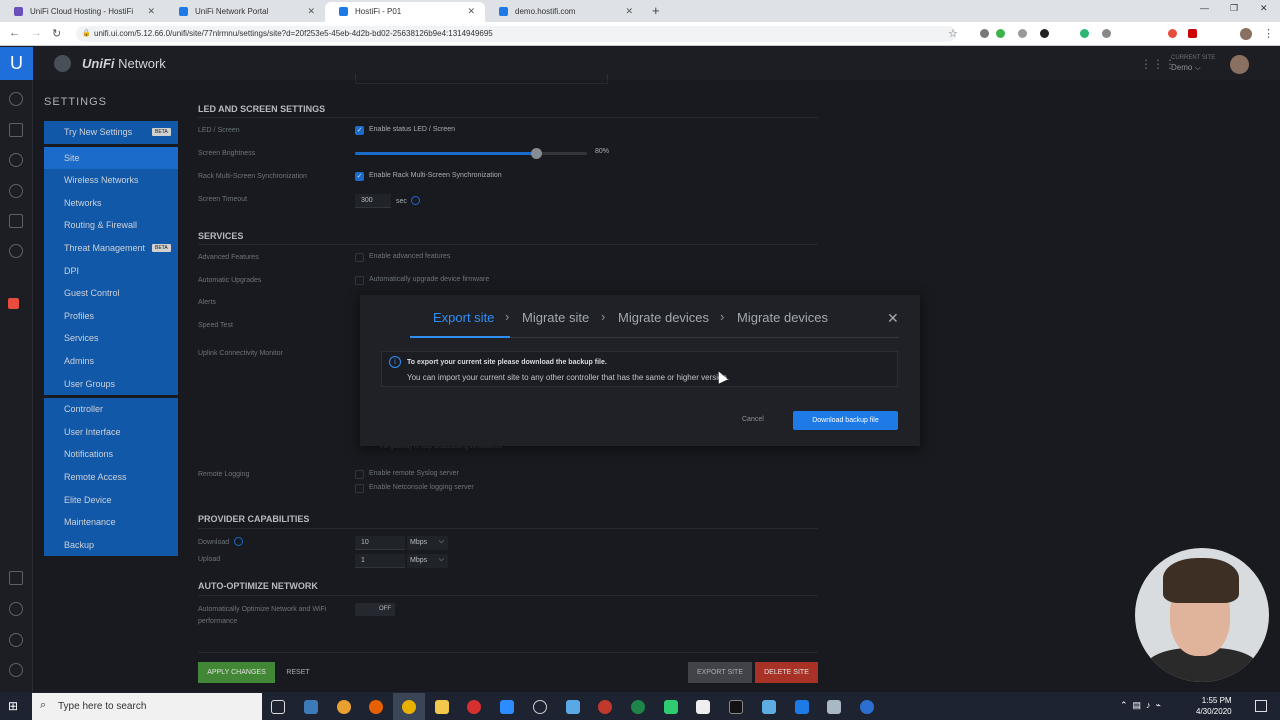 The width and height of the screenshot is (1280, 720). Describe the element at coordinates (395, 362) in the screenshot. I see `info-icon: i` at that location.